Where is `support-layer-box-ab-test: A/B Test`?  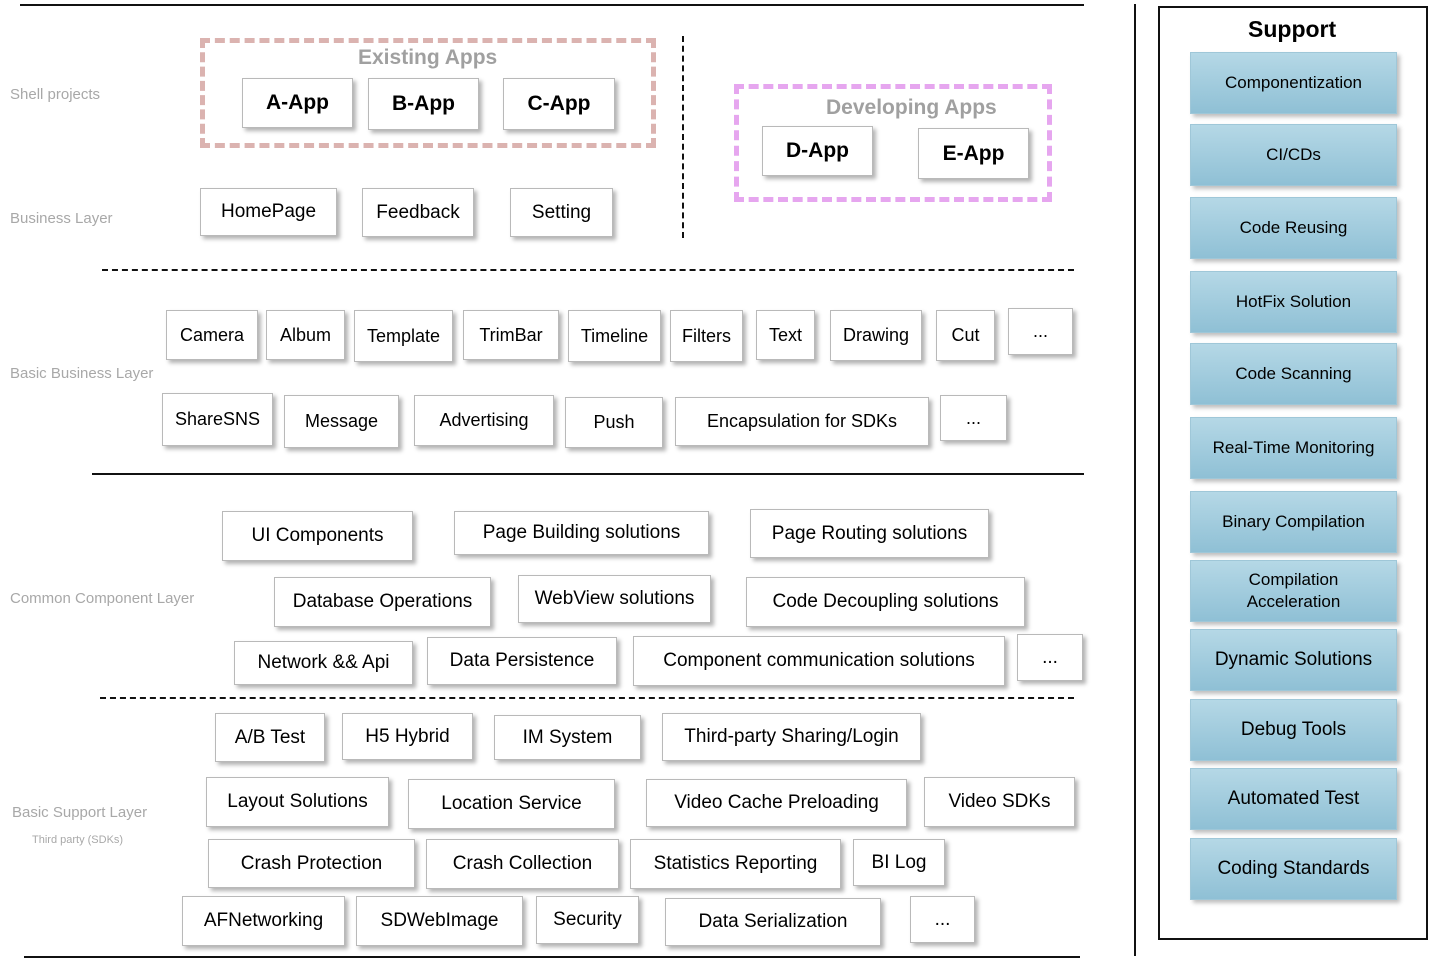 support-layer-box-ab-test: A/B Test is located at coordinates (270, 737).